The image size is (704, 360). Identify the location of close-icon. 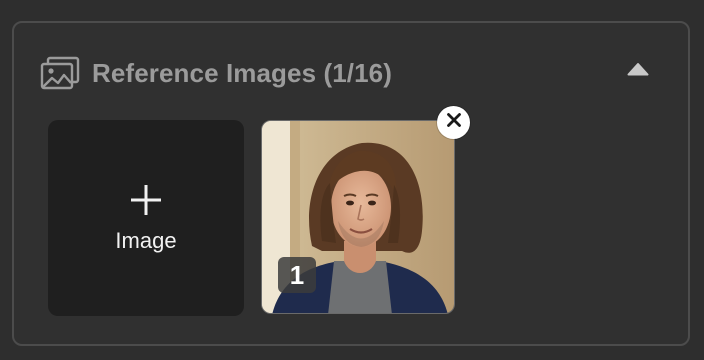
(454, 122).